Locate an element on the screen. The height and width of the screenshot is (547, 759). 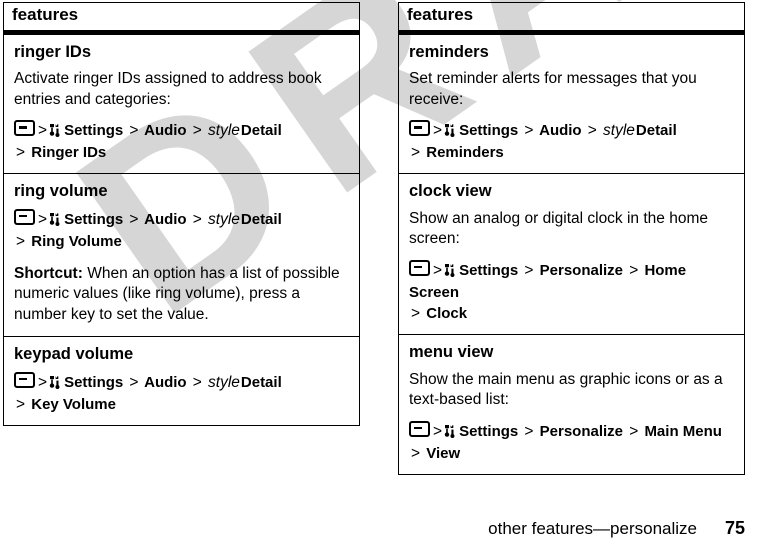
shortcut-label: Shortcut: is located at coordinates (48, 273).